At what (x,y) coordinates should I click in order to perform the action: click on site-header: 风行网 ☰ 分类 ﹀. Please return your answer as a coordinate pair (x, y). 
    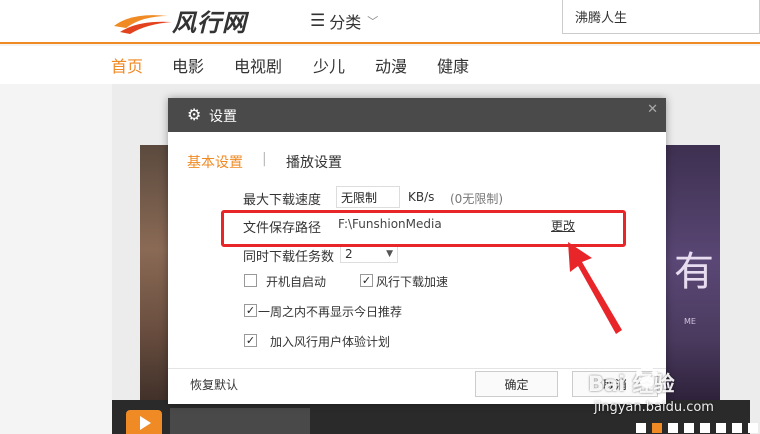
    Looking at the image, I should click on (380, 22).